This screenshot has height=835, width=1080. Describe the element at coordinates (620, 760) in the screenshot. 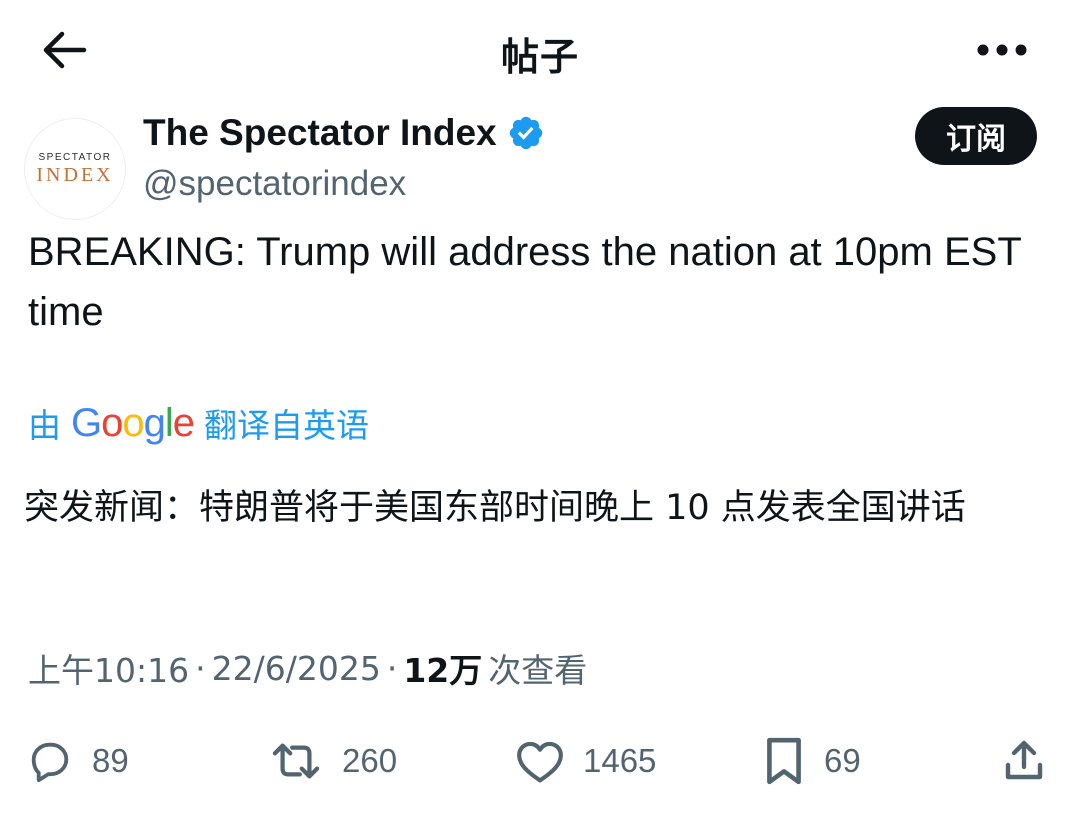

I see `like-count: 1465` at that location.